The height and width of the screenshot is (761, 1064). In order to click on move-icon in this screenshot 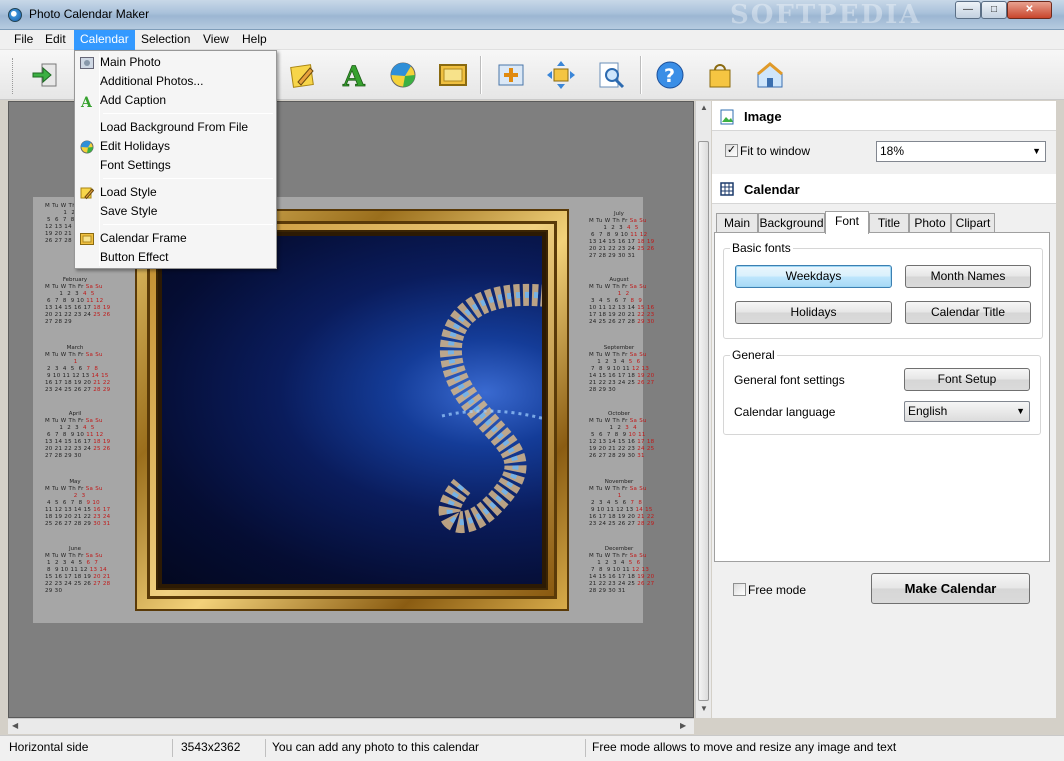, I will do `click(561, 75)`.